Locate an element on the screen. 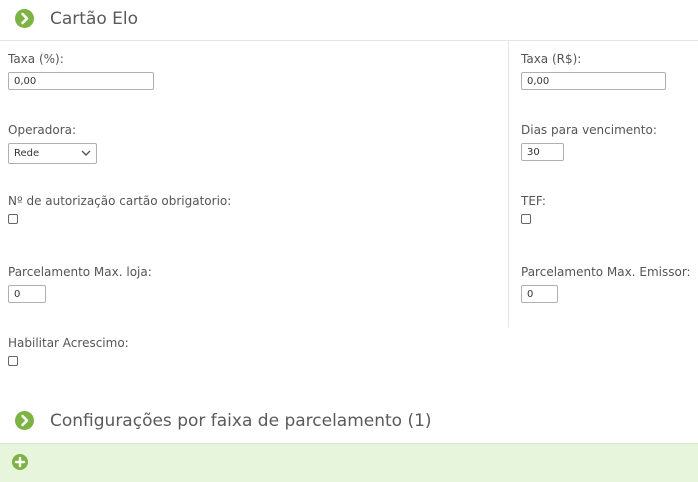 Image resolution: width=698 pixels, height=482 pixels. taxa-rs-label: Taxa (R$): is located at coordinates (551, 59).